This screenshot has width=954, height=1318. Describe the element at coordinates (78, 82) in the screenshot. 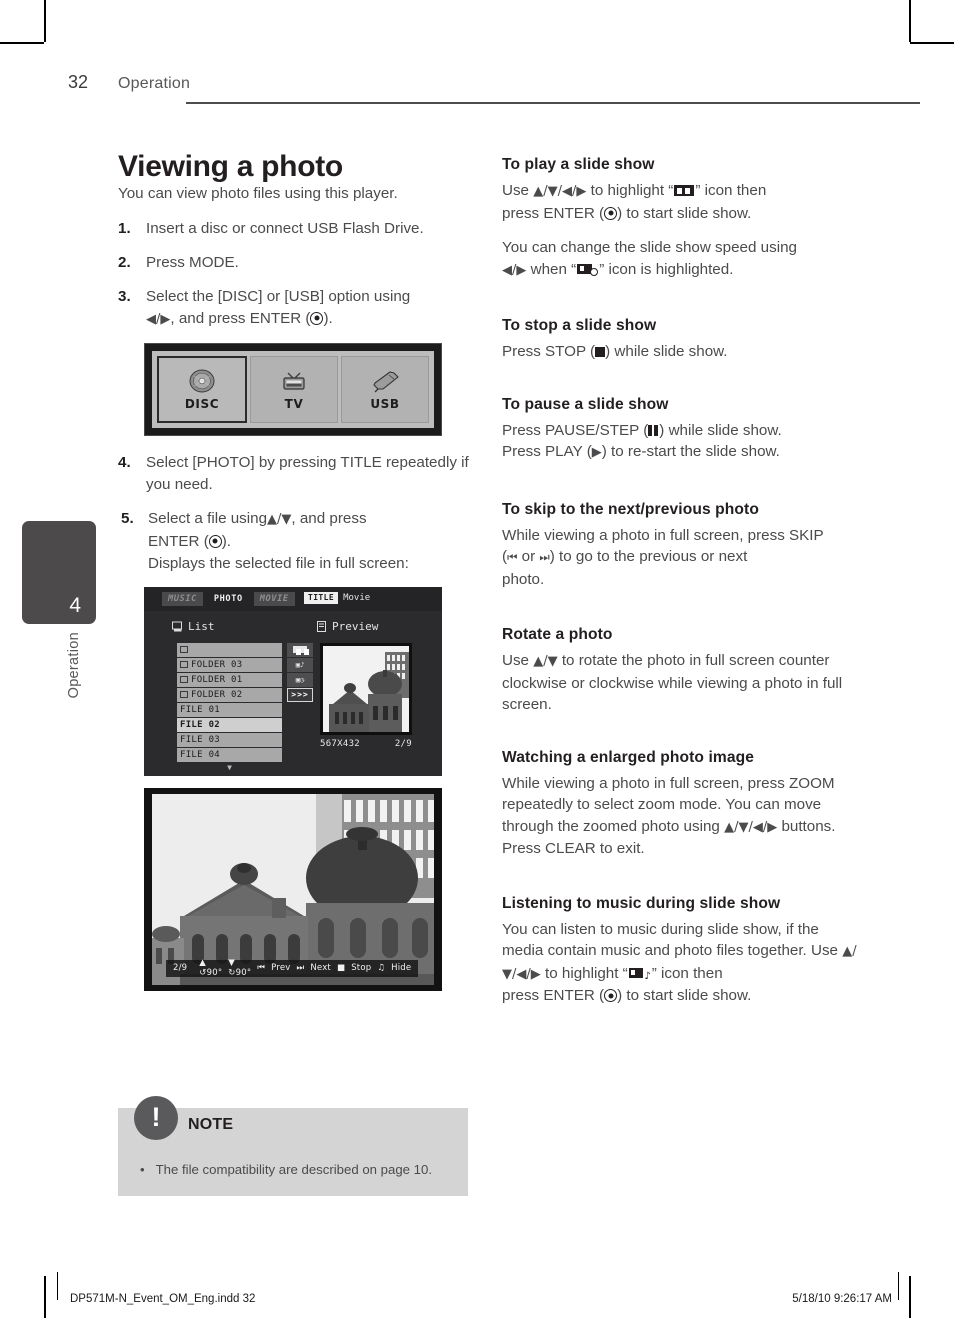

I see `page-number: 32` at that location.